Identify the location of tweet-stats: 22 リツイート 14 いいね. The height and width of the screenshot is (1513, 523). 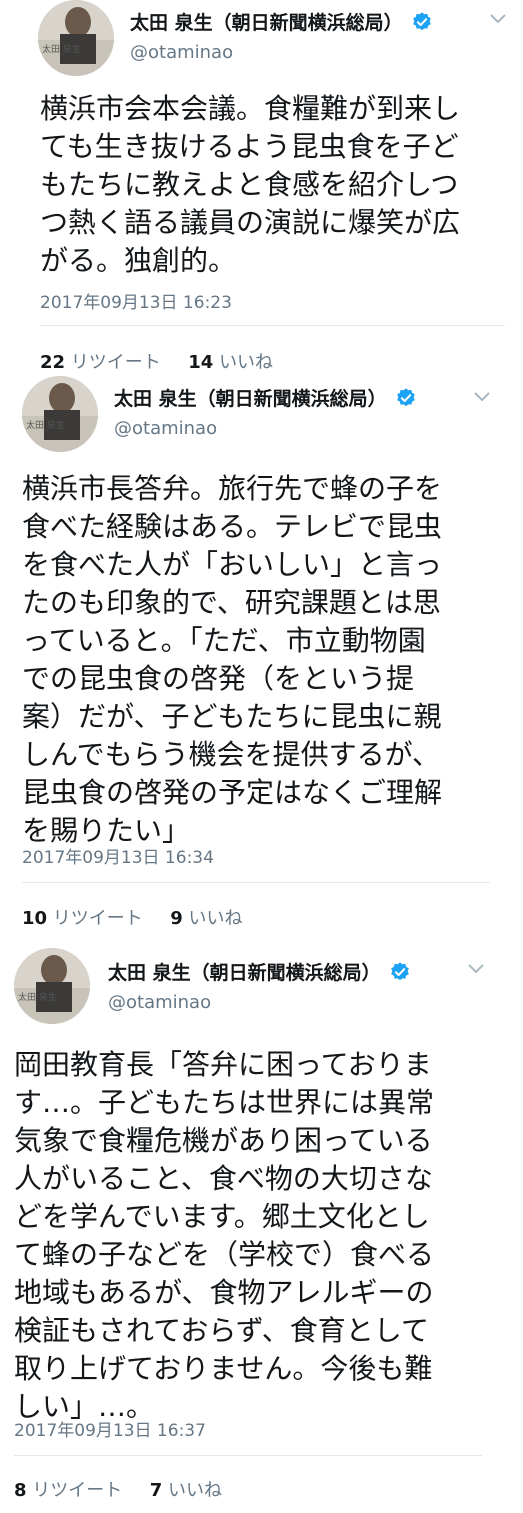
(156, 361).